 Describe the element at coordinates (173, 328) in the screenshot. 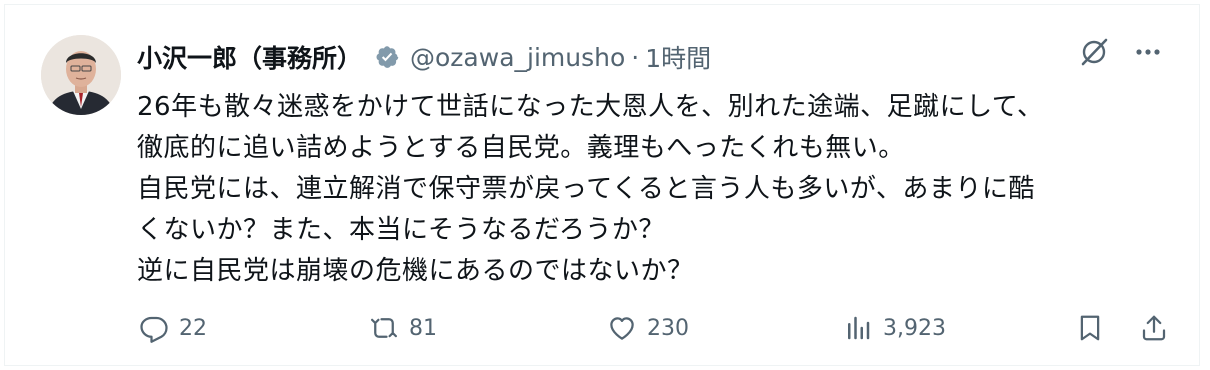

I see `reply-button: 22` at that location.